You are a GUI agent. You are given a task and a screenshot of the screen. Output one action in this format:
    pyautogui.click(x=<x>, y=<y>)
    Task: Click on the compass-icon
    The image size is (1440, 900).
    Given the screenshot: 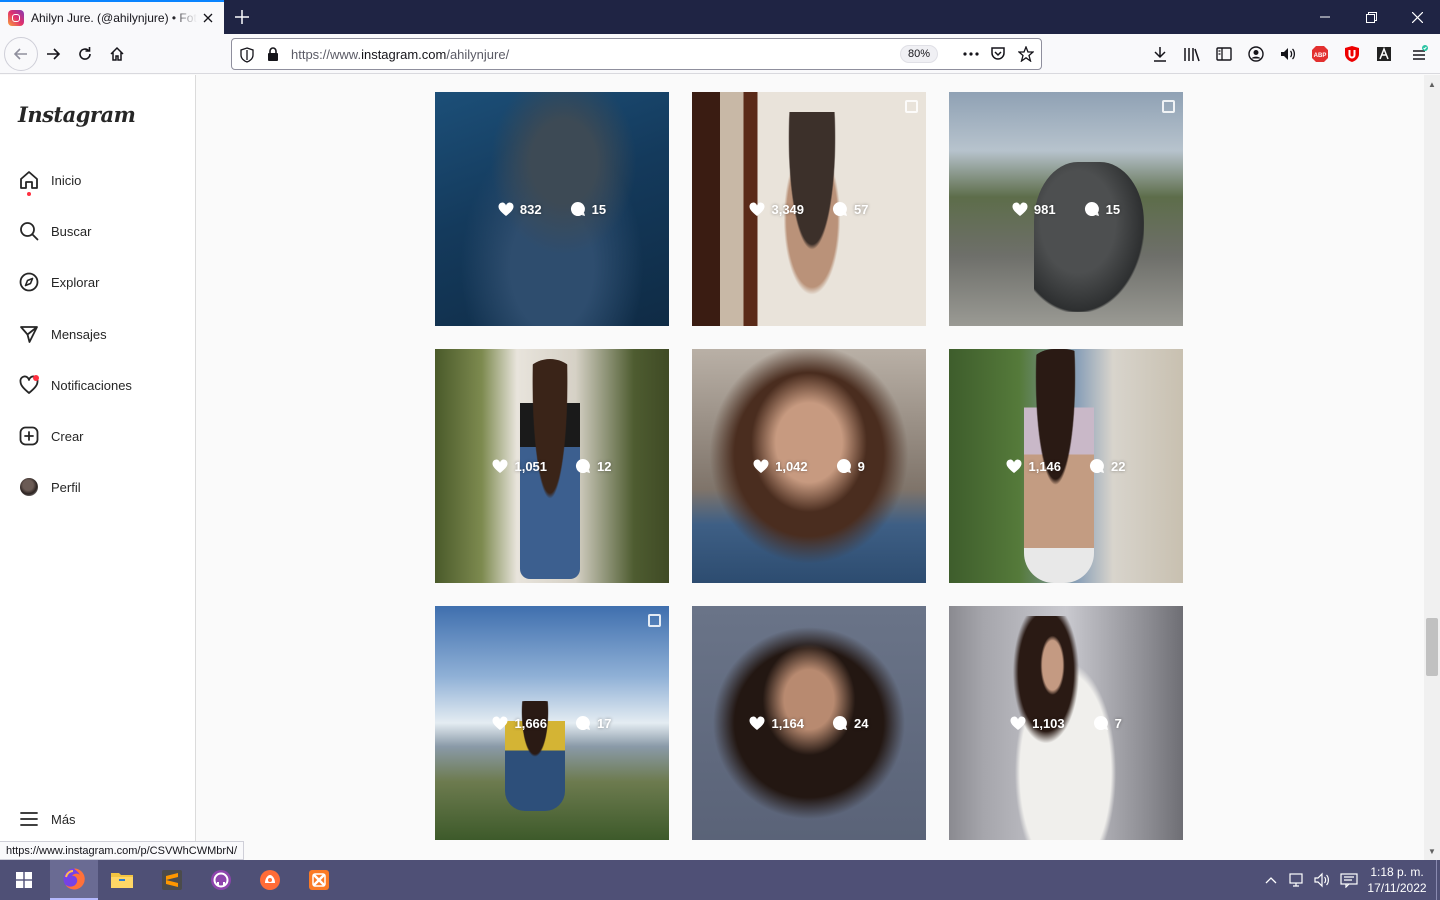 What is the action you would take?
    pyautogui.click(x=29, y=282)
    